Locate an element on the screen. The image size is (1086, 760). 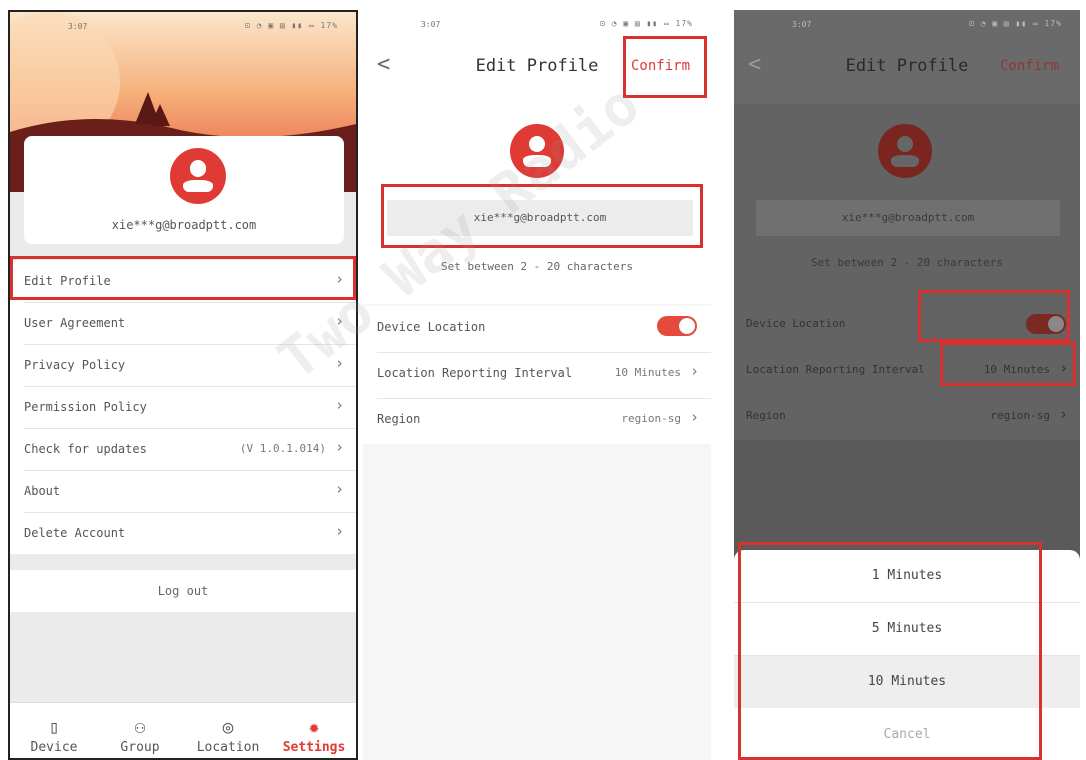
email-field: xie***g@broadptt.com is located at coordinates (908, 218).